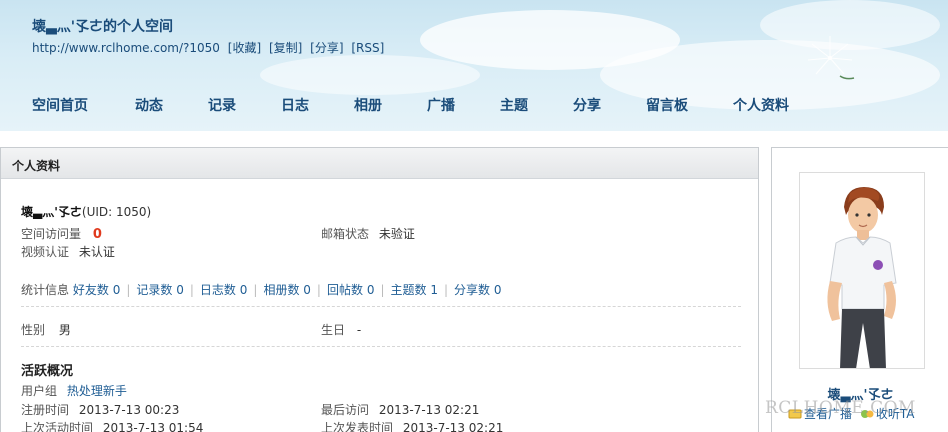 The width and height of the screenshot is (948, 432). I want to click on stat-records-label: 记录数, so click(154, 290).